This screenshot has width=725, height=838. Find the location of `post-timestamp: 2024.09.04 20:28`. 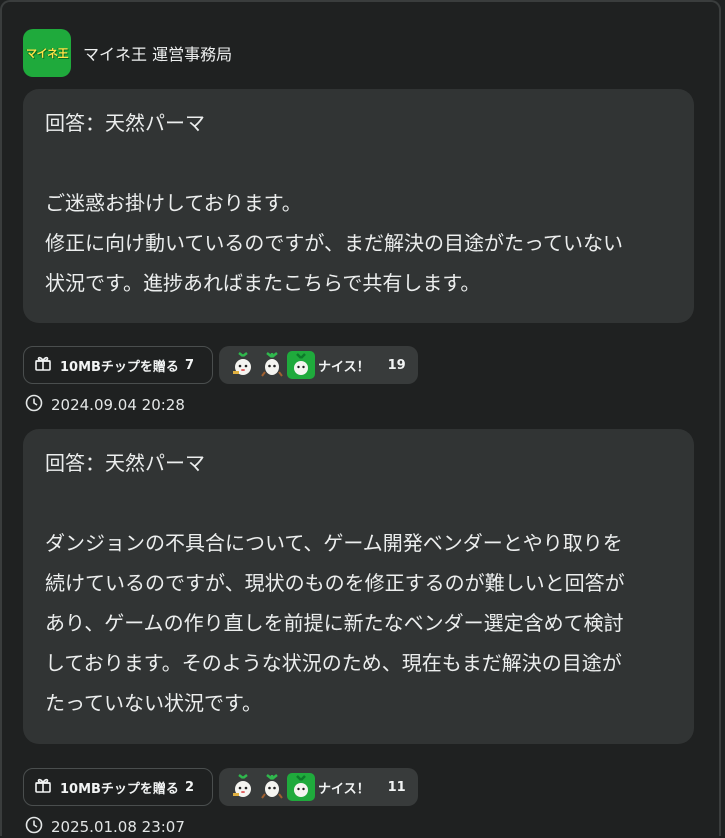

post-timestamp: 2024.09.04 20:28 is located at coordinates (105, 405).